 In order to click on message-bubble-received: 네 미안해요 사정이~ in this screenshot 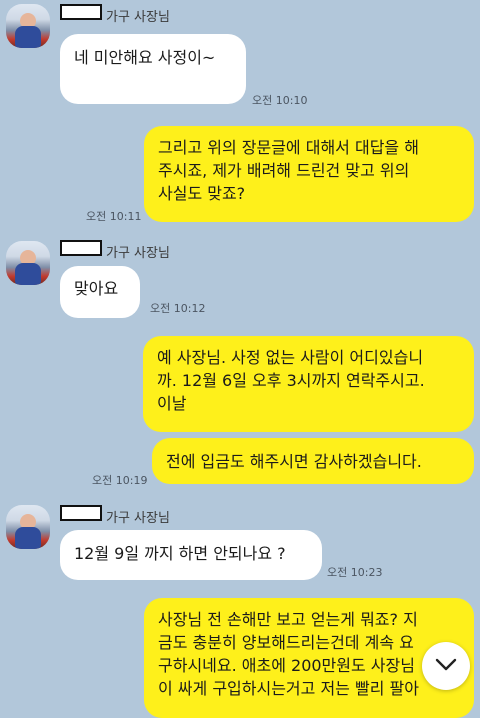, I will do `click(153, 69)`.